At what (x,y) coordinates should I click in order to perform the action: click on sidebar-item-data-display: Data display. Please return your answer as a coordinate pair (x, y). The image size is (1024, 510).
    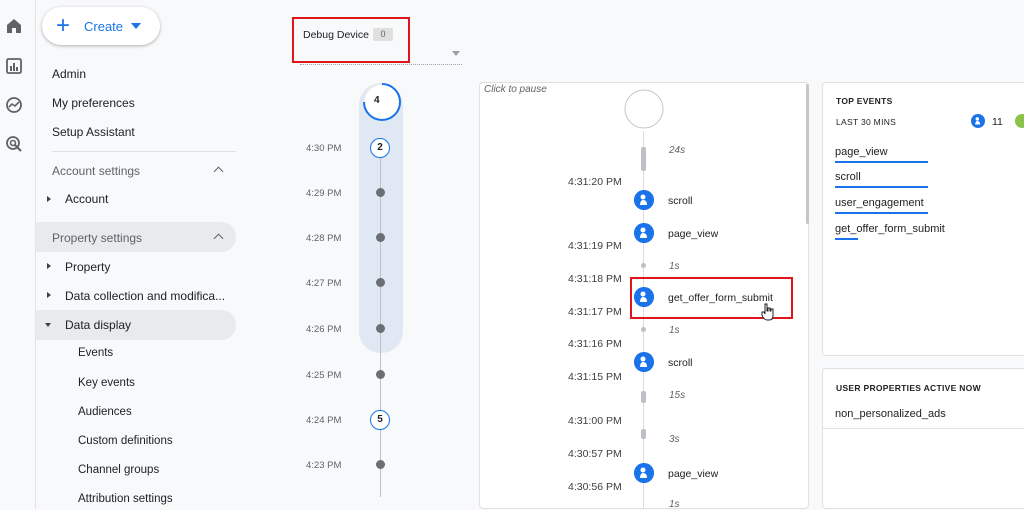
    Looking at the image, I should click on (98, 325).